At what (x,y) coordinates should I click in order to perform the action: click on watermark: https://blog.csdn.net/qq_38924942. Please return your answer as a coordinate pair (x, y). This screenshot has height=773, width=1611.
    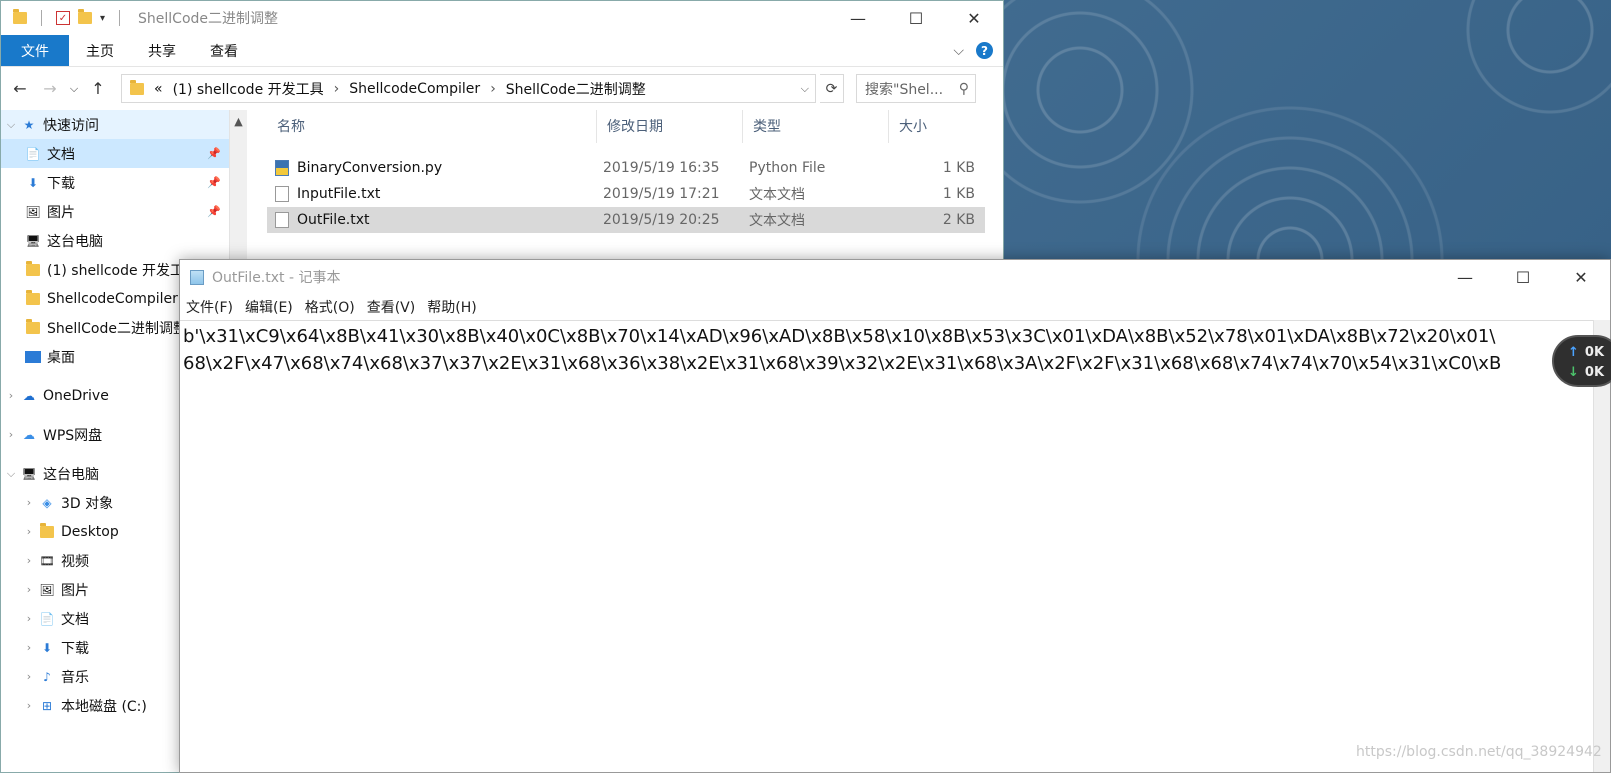
    Looking at the image, I should click on (1479, 752).